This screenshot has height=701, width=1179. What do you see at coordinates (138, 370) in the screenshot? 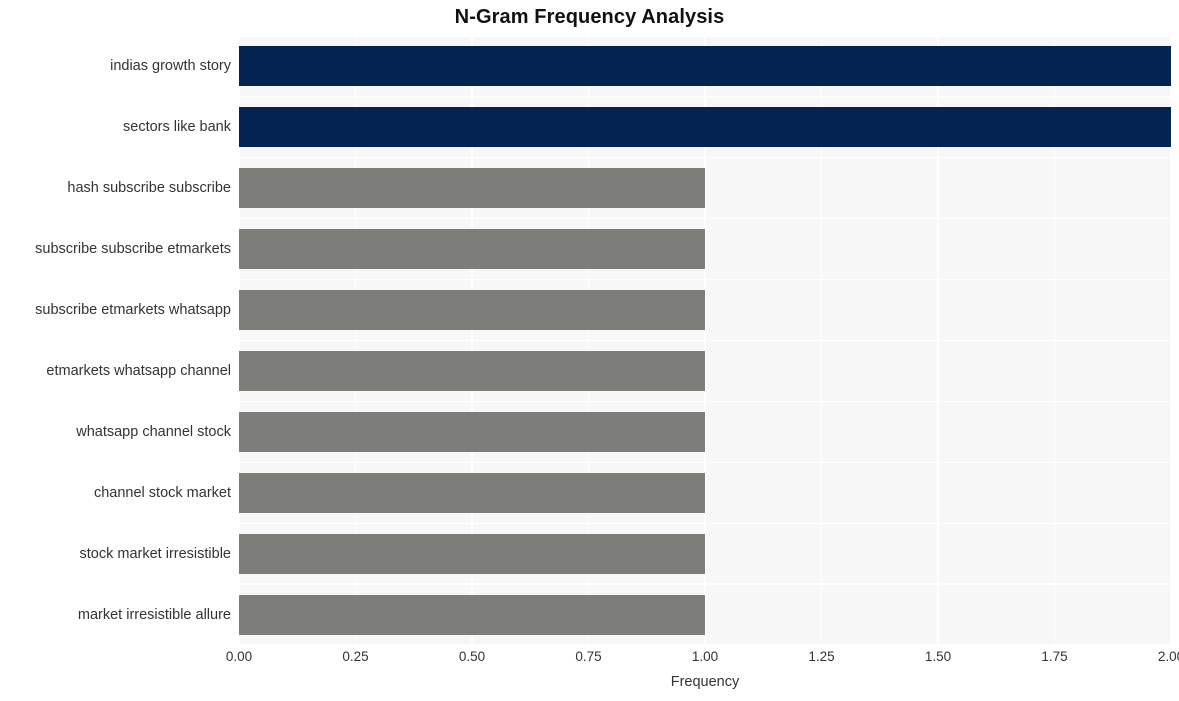
I see `y-axis-tick-label: etmarkets whatsapp channel` at bounding box center [138, 370].